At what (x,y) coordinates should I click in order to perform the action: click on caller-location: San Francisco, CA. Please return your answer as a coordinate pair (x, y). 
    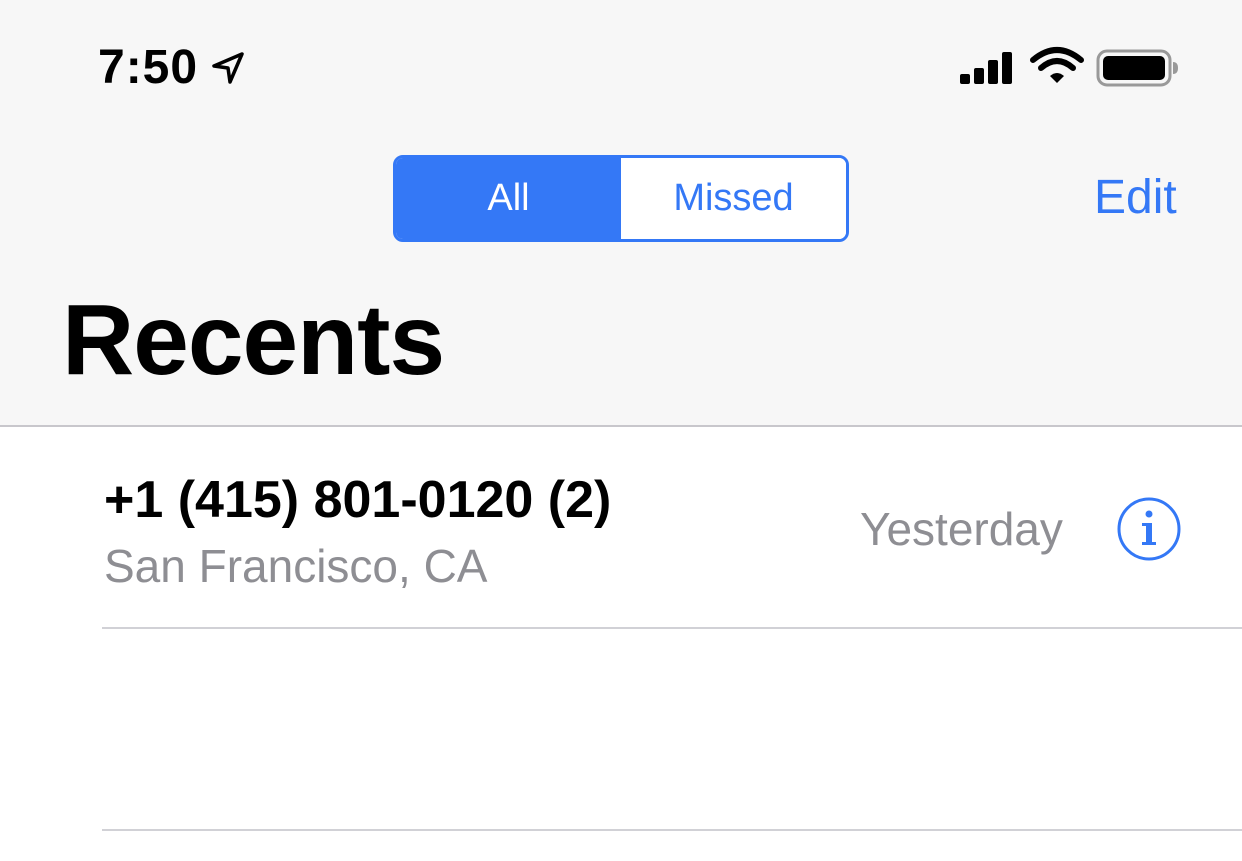
    Looking at the image, I should click on (296, 566).